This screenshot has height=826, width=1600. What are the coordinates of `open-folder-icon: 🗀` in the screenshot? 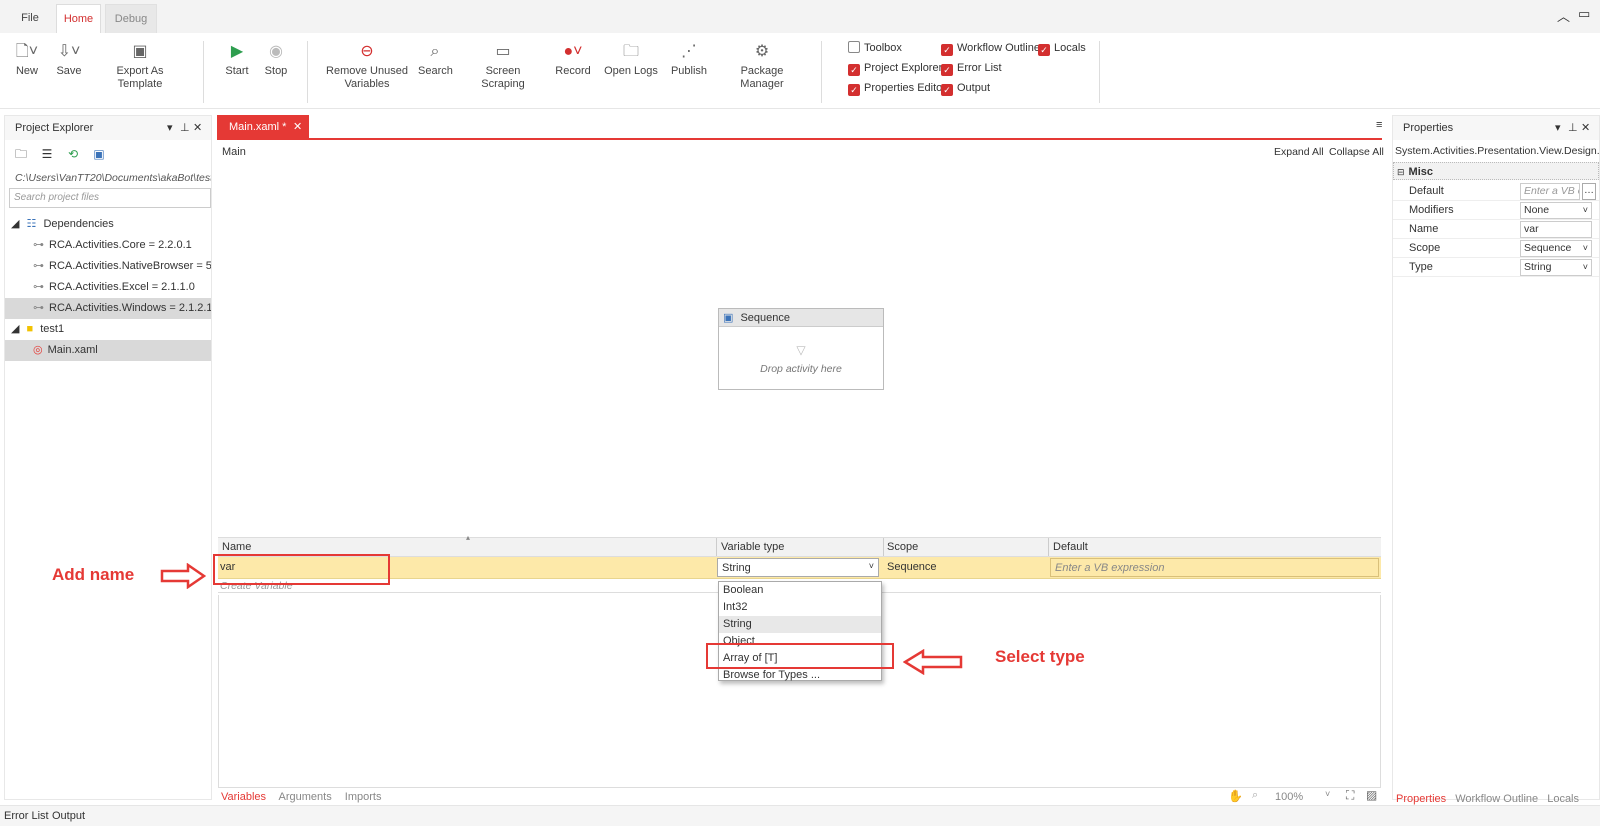 It's located at (21, 154).